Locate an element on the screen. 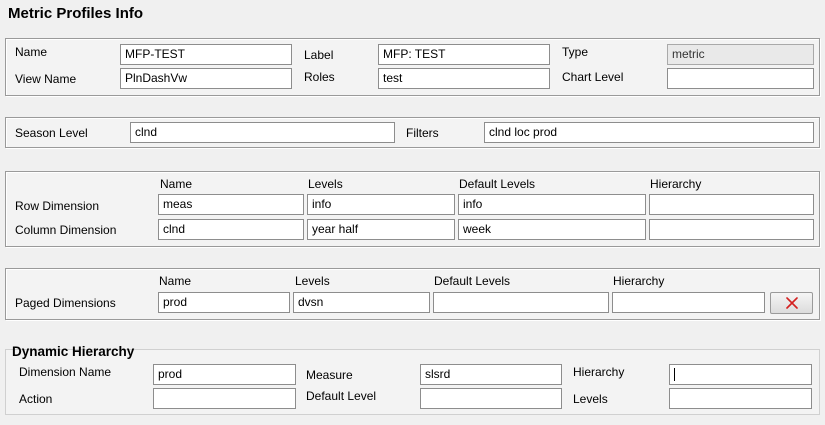  label-label: Label is located at coordinates (319, 55).